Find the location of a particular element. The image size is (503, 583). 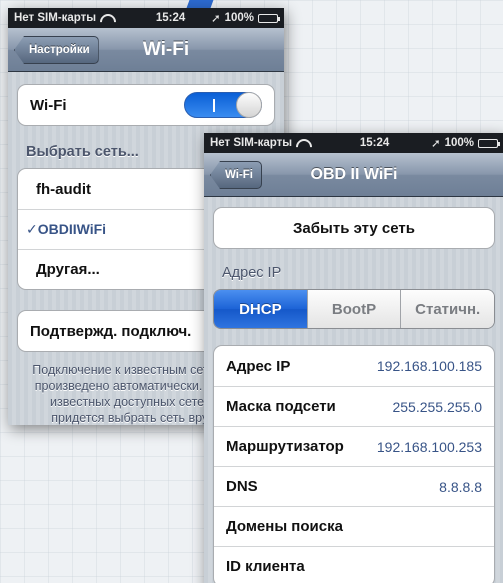

nav-bar: Настройки Wi-Fi is located at coordinates (146, 50).